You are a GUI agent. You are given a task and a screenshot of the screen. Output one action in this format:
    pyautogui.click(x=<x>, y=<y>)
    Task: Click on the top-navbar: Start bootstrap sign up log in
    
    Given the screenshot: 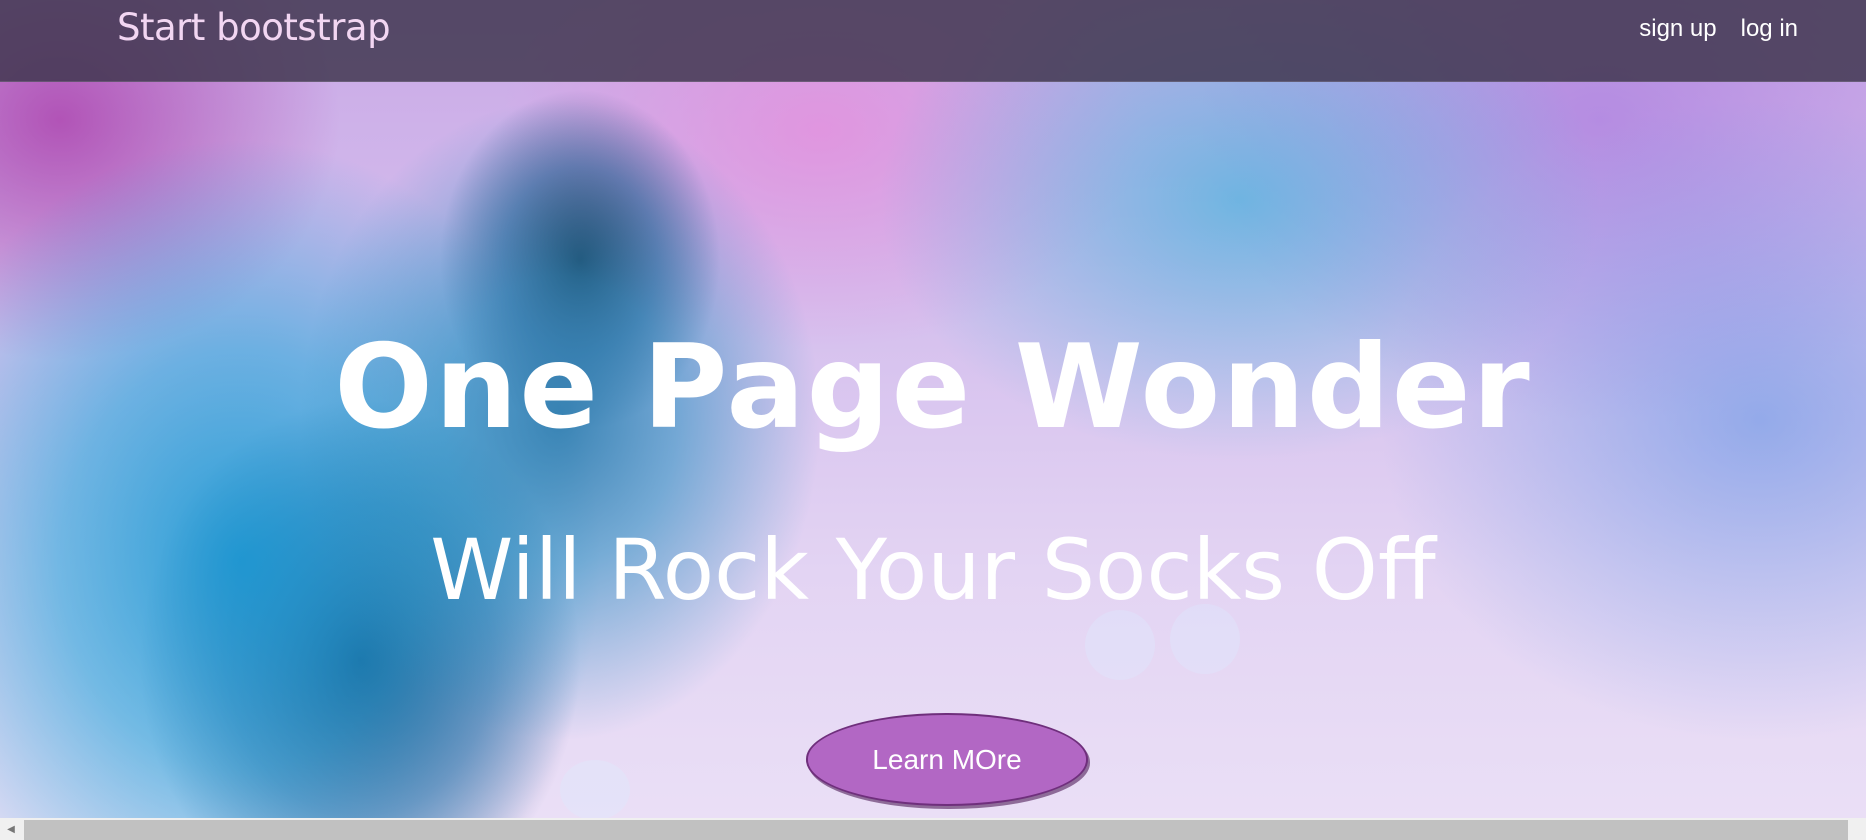 What is the action you would take?
    pyautogui.click(x=933, y=41)
    